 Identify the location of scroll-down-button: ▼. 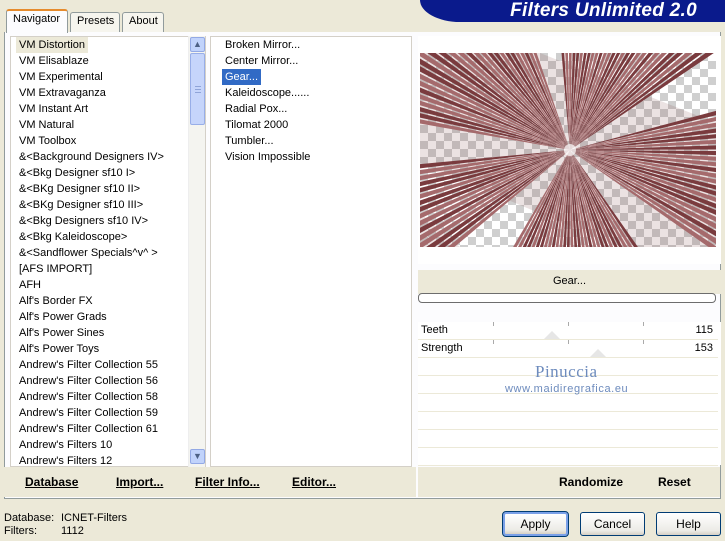
(197, 456).